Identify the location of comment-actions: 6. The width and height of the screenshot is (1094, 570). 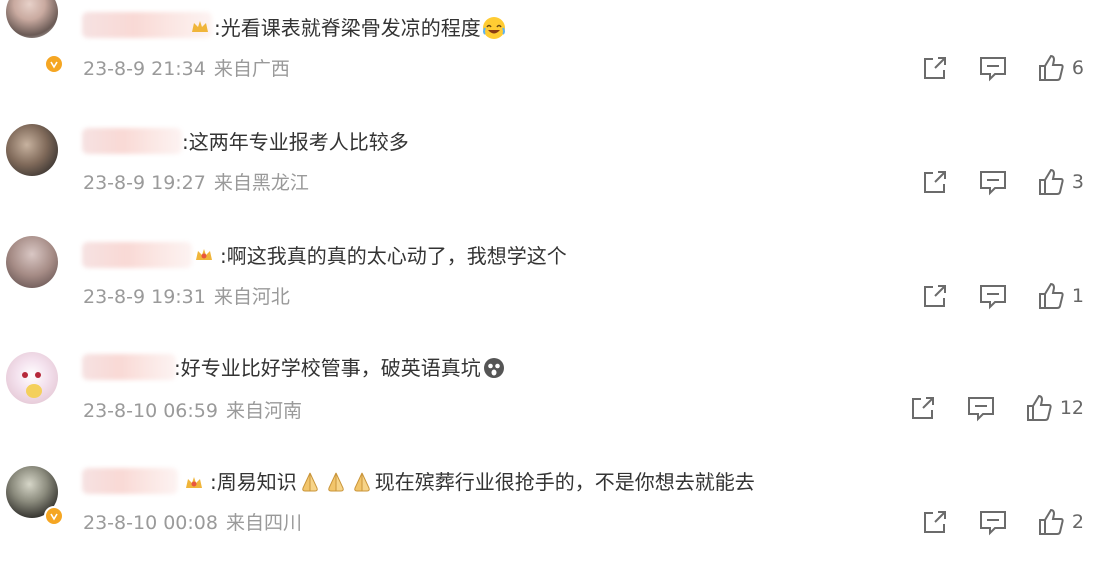
(1002, 68).